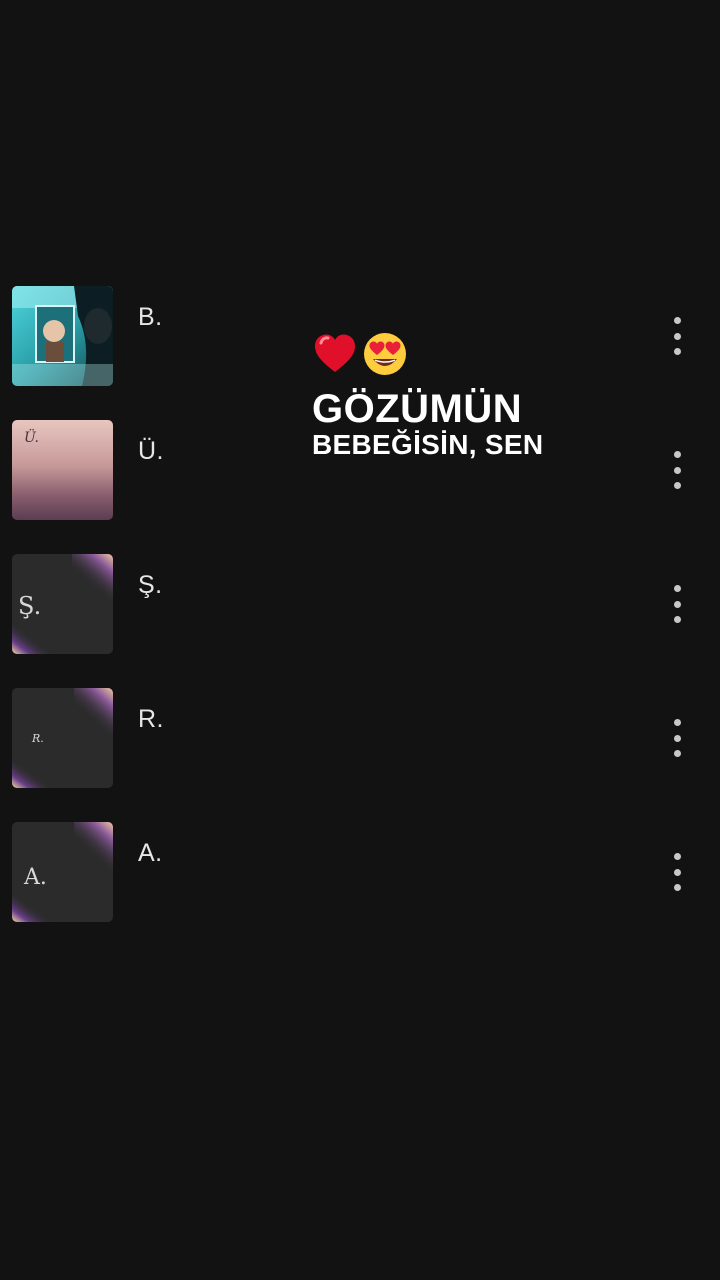  What do you see at coordinates (150, 317) in the screenshot?
I see `contact-name: B.` at bounding box center [150, 317].